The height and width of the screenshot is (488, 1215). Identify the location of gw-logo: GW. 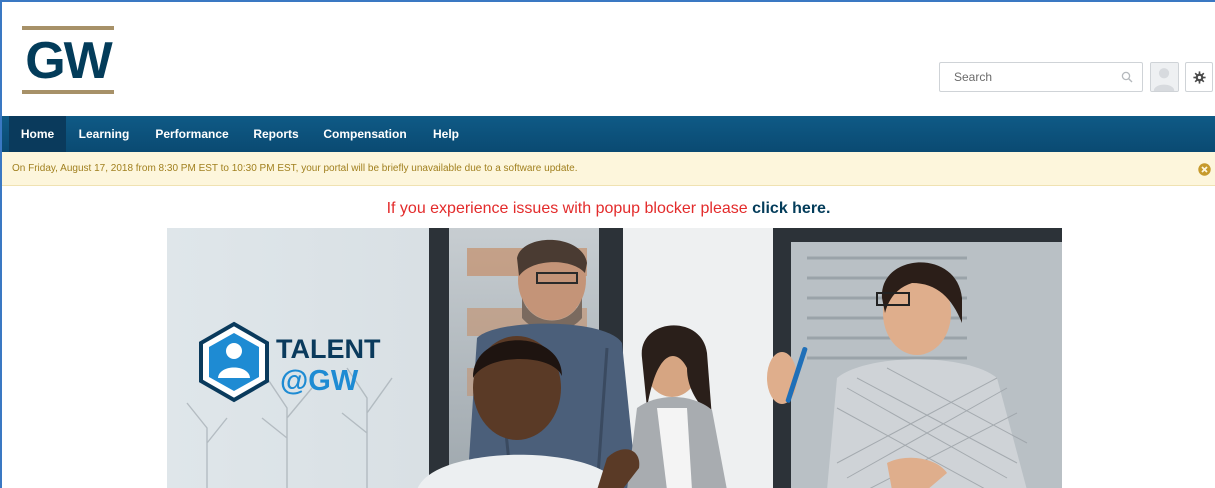
(68, 61).